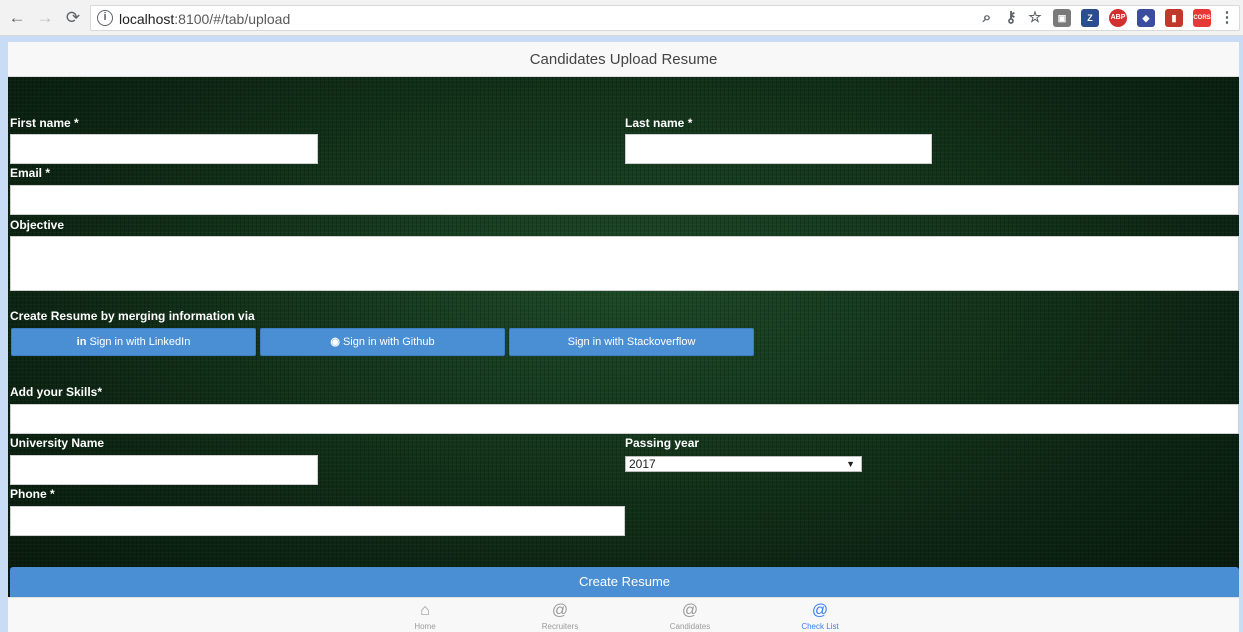  Describe the element at coordinates (820, 626) in the screenshot. I see `tab-check-list-label: Check List` at that location.